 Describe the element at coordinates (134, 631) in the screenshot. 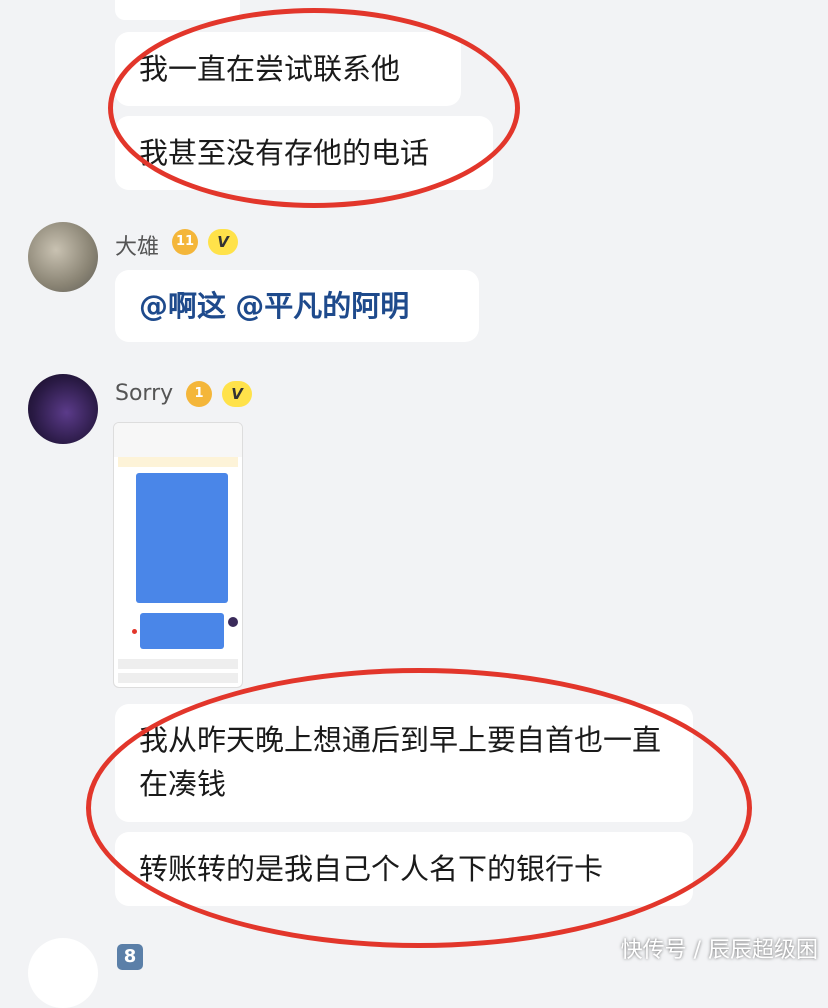

I see `screenshot-red-dot` at that location.